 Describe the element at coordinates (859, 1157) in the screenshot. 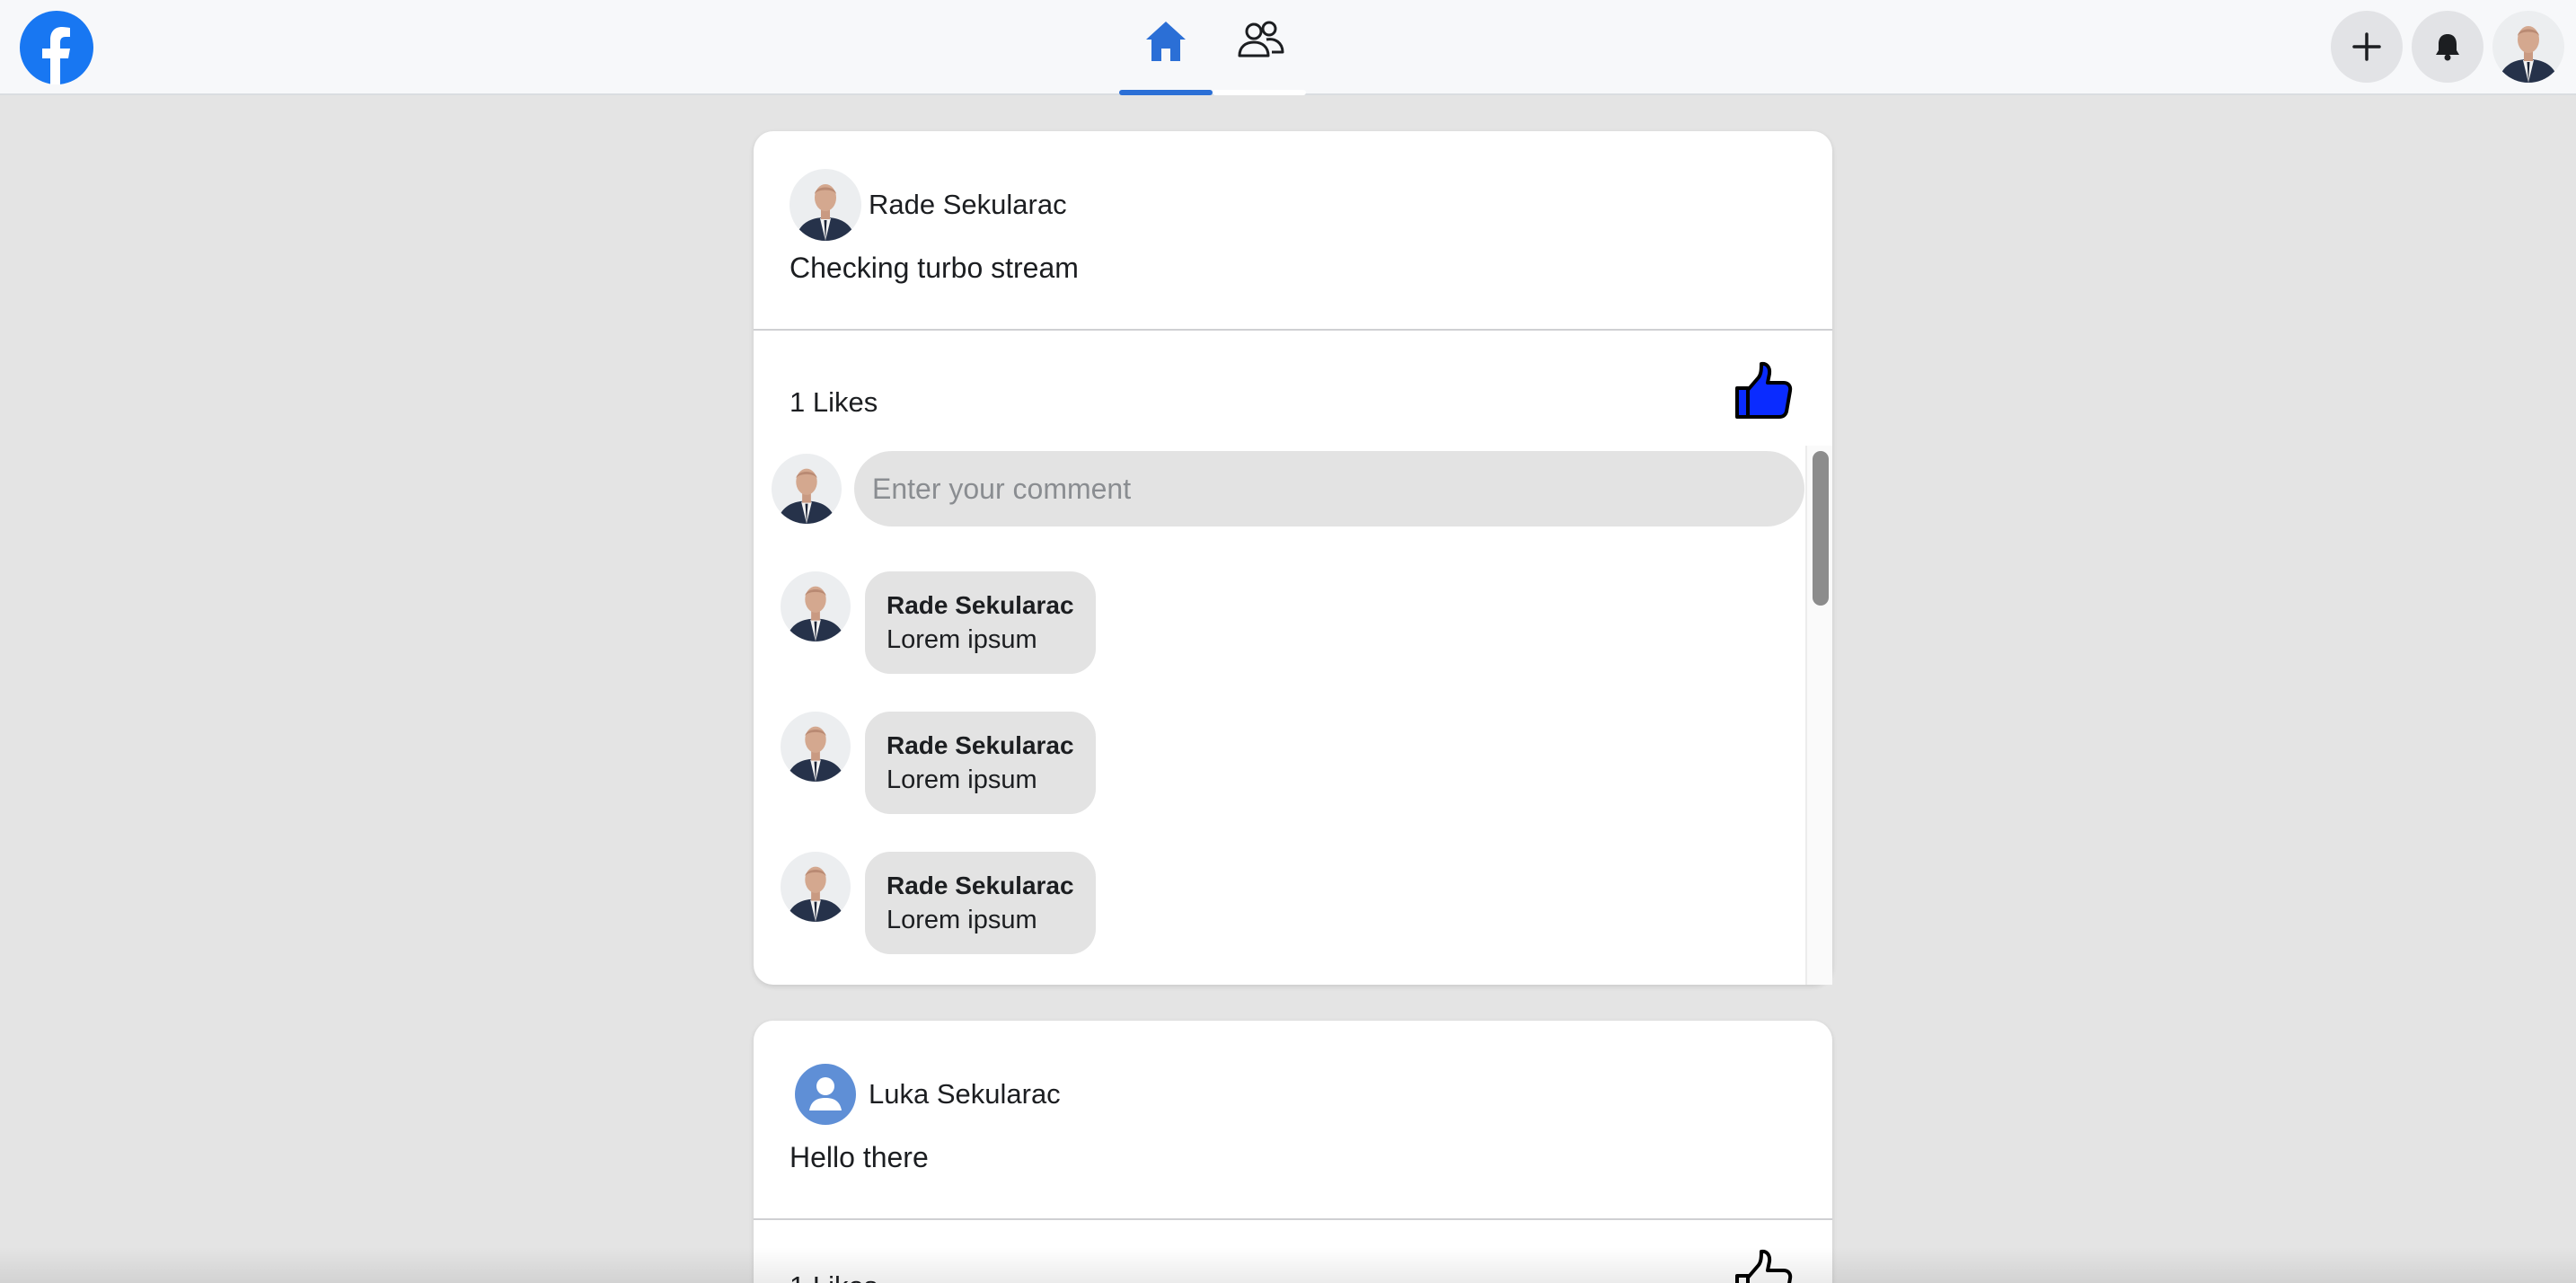

I see `post-text: Hello there` at that location.